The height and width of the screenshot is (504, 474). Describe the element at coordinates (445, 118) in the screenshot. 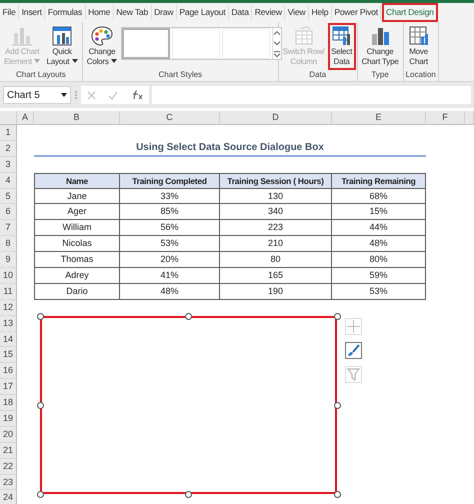

I see `column-header: F` at that location.